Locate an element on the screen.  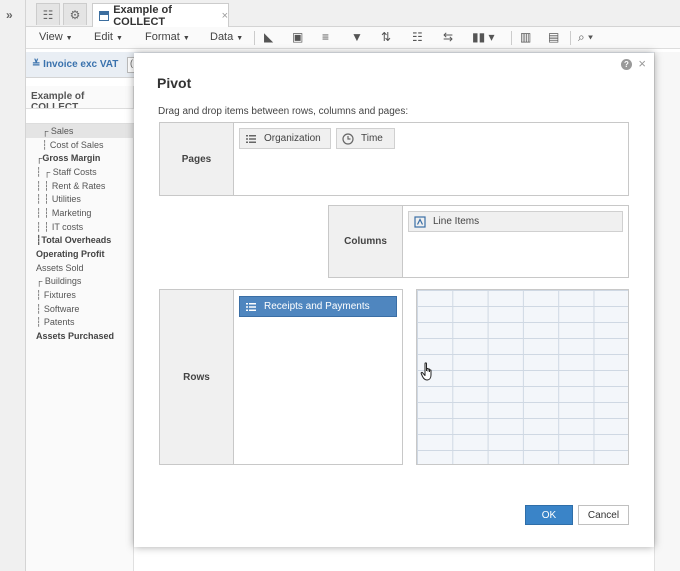
menu-view: View ▼ is located at coordinates (56, 37).